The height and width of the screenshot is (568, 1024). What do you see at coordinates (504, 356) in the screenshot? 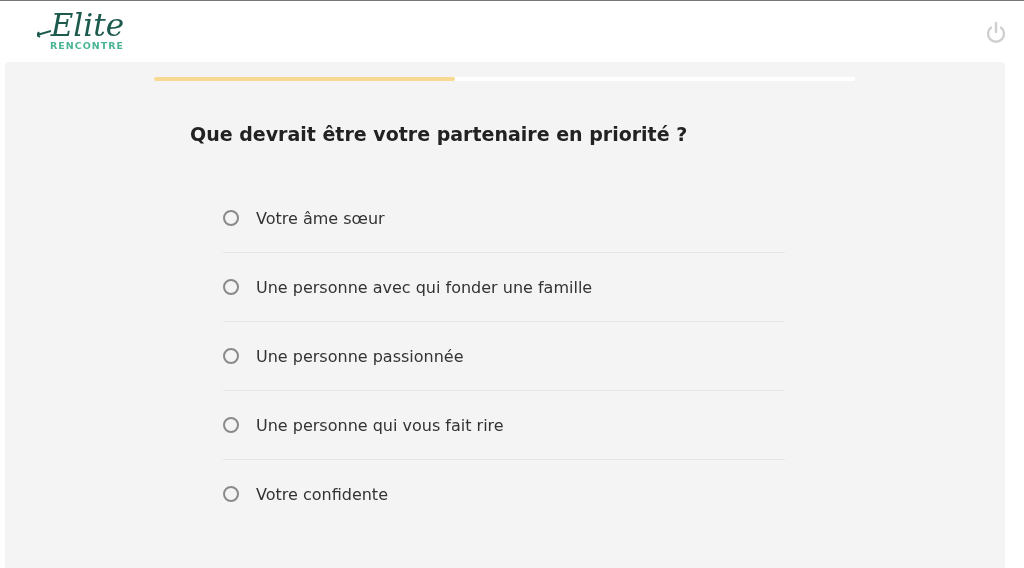
I see `answer-option: Une personne passionnée` at bounding box center [504, 356].